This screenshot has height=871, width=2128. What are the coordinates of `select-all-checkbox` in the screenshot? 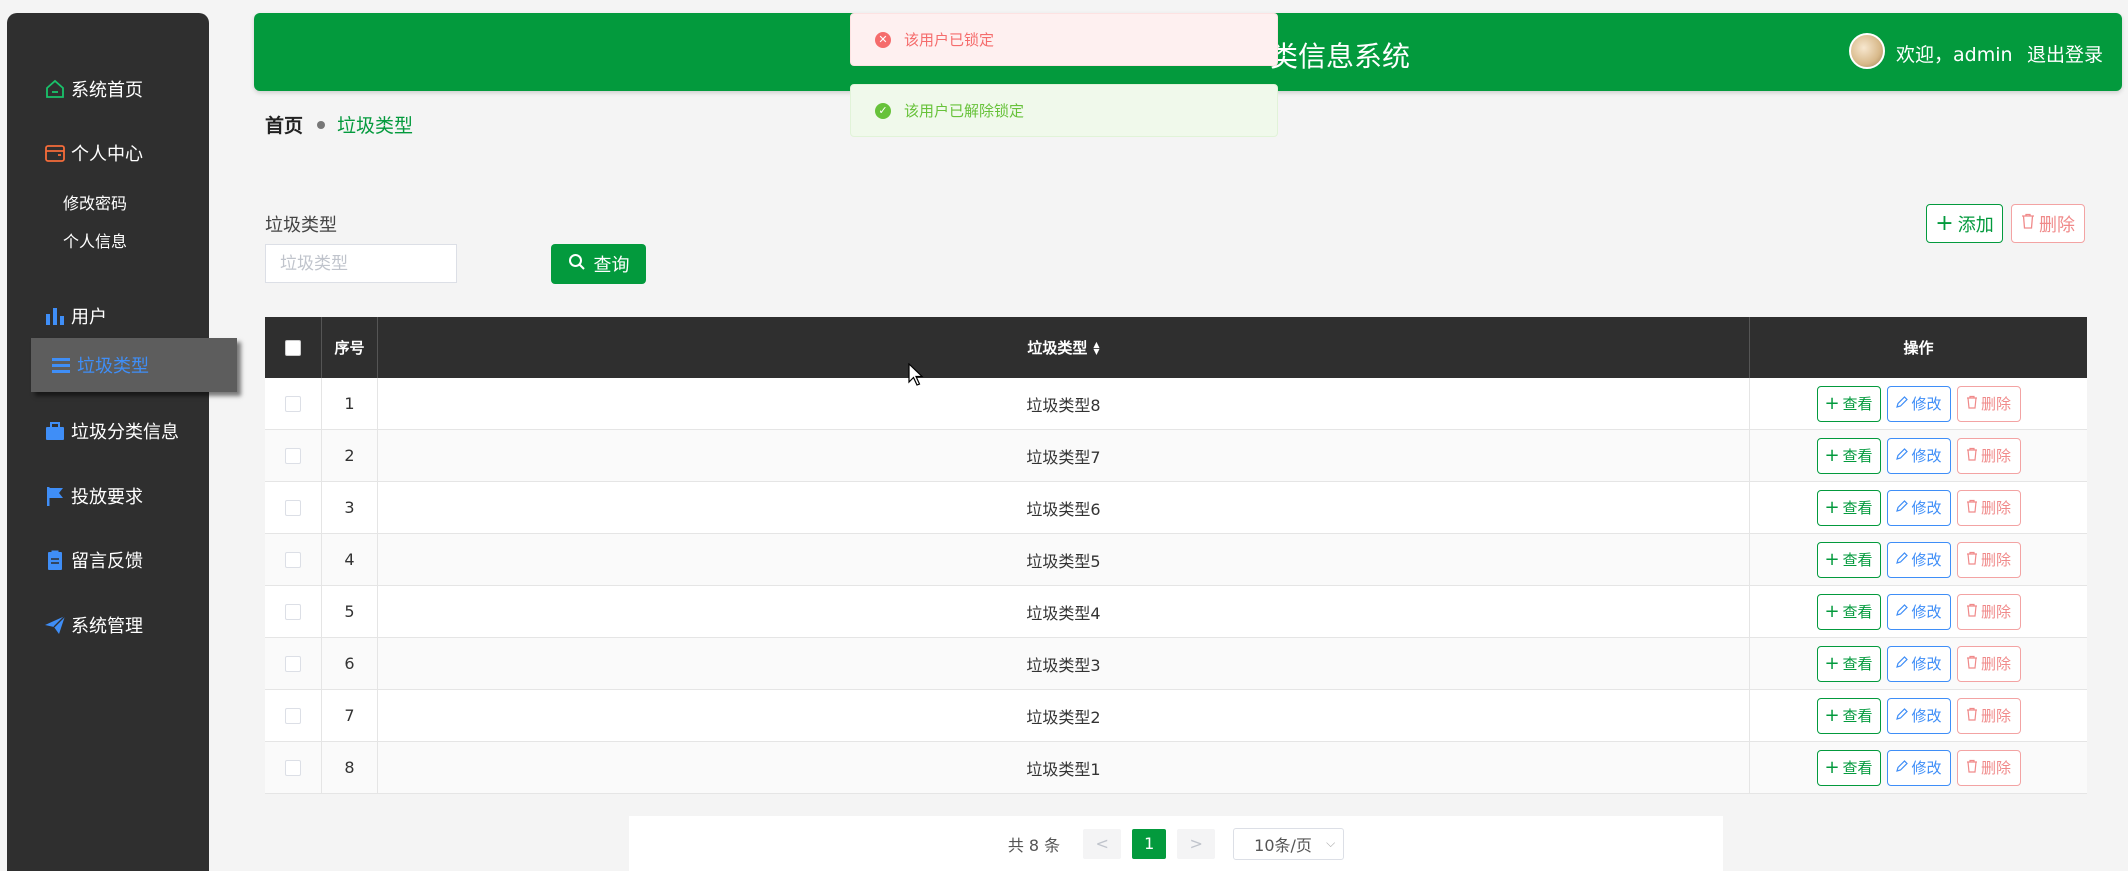 It's located at (293, 347).